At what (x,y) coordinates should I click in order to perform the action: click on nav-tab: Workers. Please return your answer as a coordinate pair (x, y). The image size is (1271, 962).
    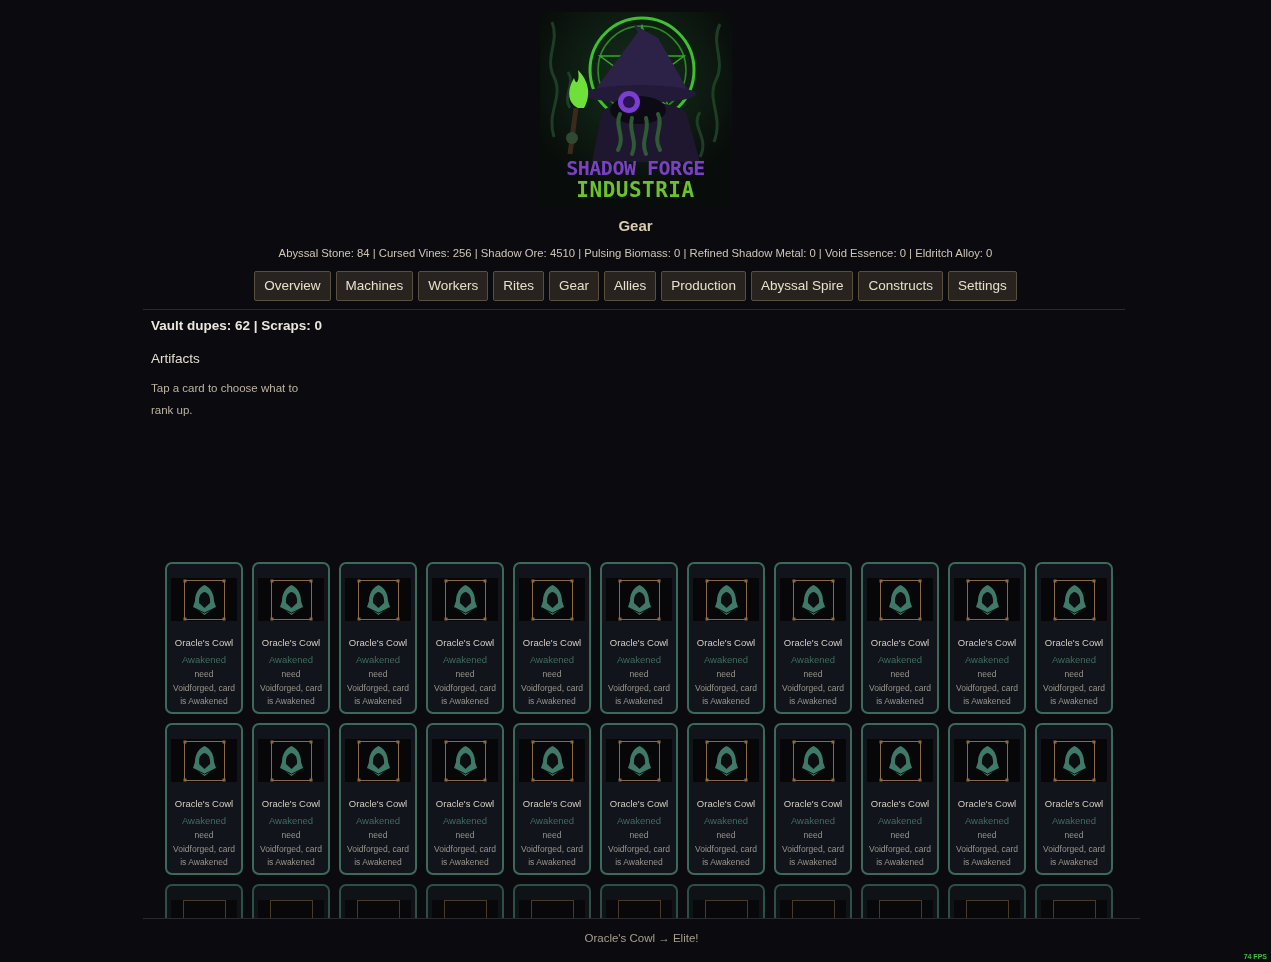
    Looking at the image, I should click on (453, 286).